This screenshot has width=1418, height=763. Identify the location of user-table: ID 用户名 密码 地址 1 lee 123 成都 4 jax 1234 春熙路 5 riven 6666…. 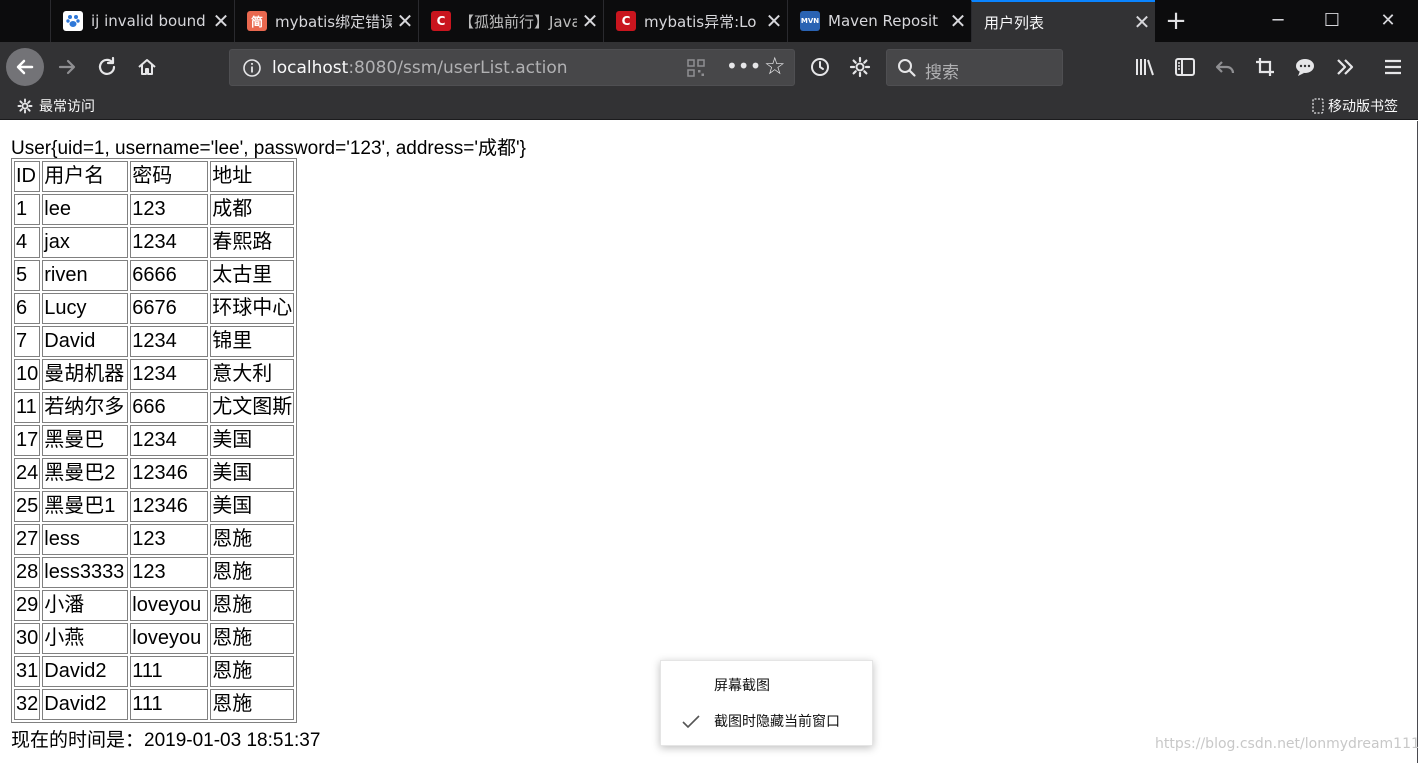
(154, 440).